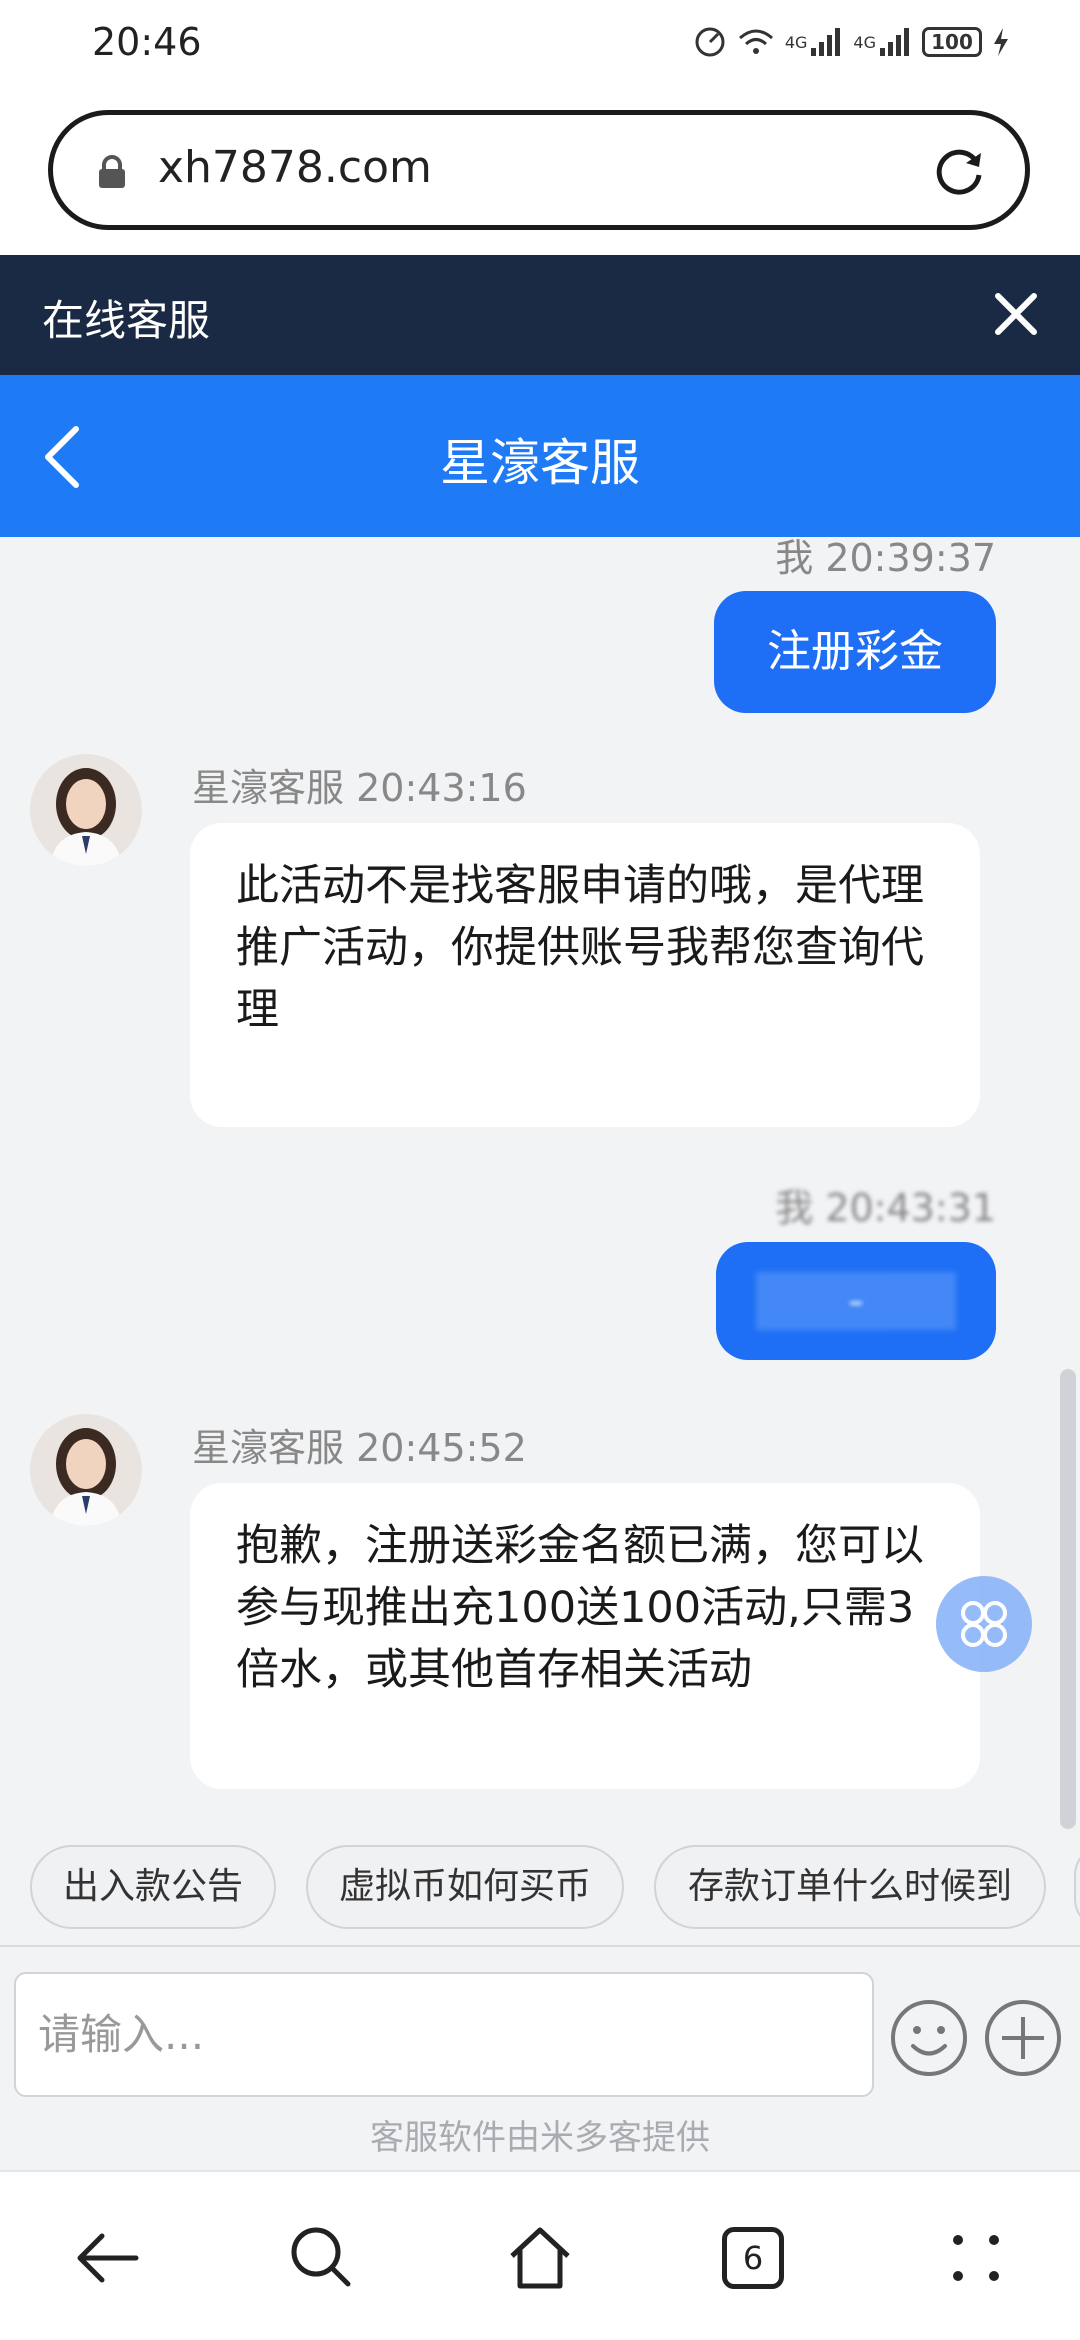 The image size is (1080, 2340). What do you see at coordinates (580, 948) in the screenshot?
I see `message-text: 此活动不是找客服申请的哦，是代理推广活动，你提供账号我帮您查询代理` at bounding box center [580, 948].